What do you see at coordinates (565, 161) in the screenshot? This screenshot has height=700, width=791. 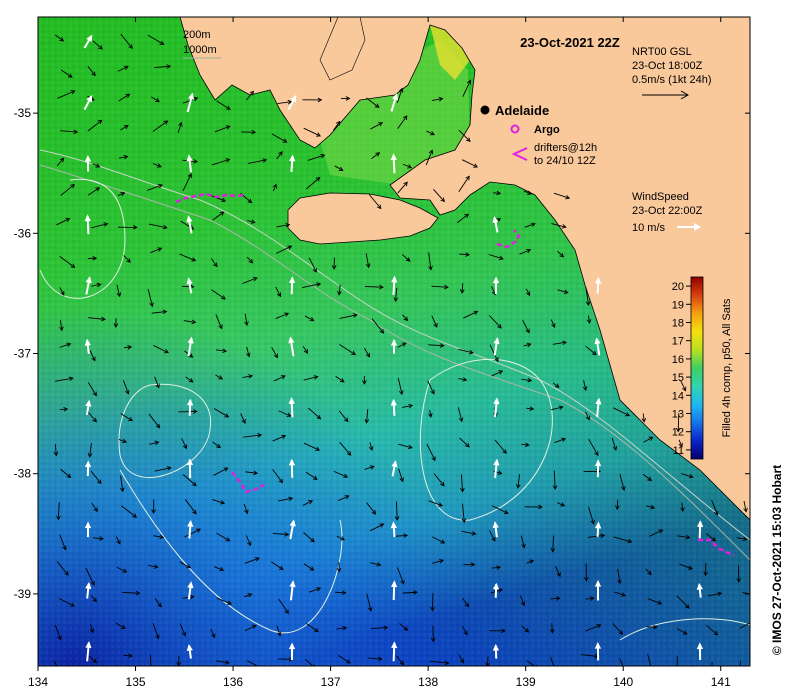 I see `drifter-legend-line2: to 24/10 12Z` at bounding box center [565, 161].